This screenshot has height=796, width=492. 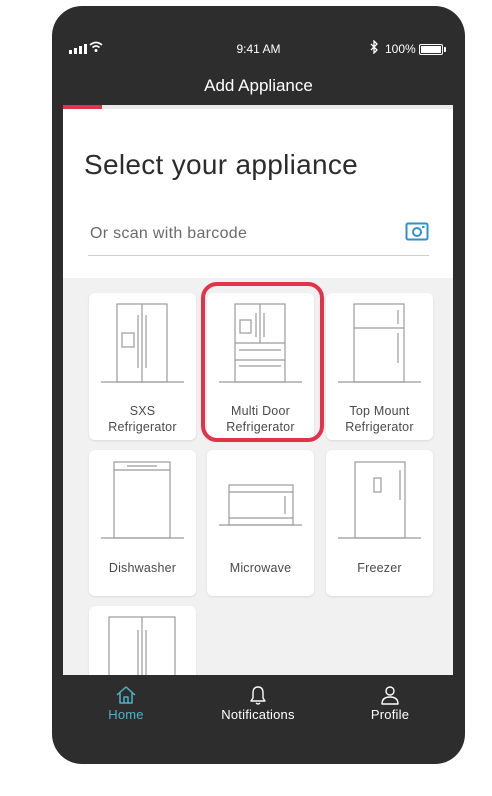 I want to click on top-mount-refrigerator-icon, so click(x=379, y=343).